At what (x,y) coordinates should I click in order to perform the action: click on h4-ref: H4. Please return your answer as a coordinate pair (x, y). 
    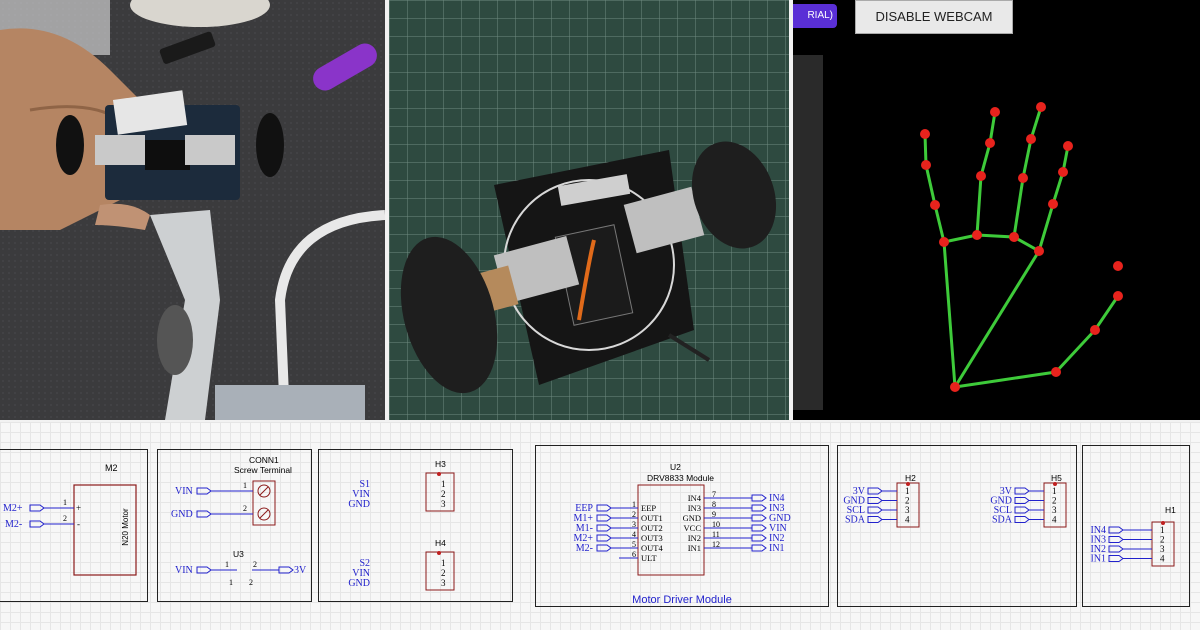
    Looking at the image, I should click on (440, 543).